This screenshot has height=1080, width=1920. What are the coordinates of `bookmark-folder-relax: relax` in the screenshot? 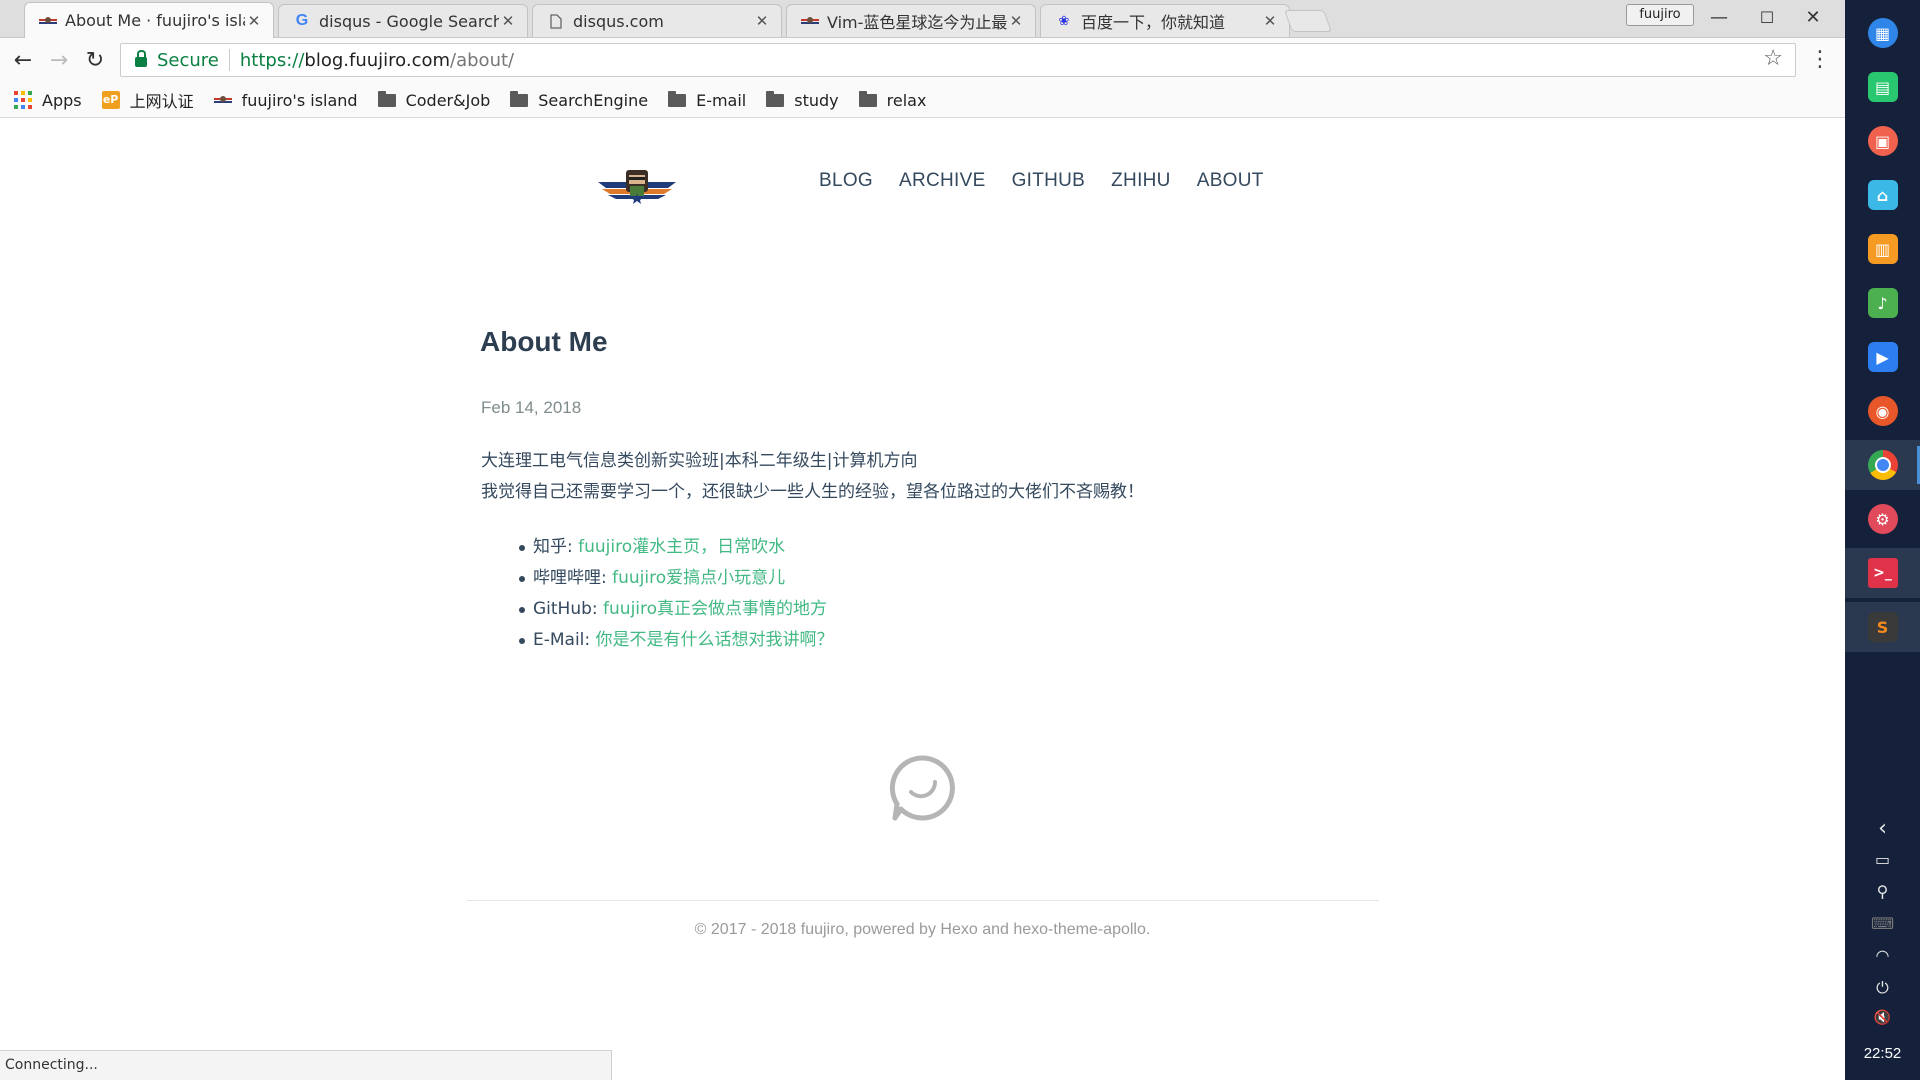 It's located at (892, 100).